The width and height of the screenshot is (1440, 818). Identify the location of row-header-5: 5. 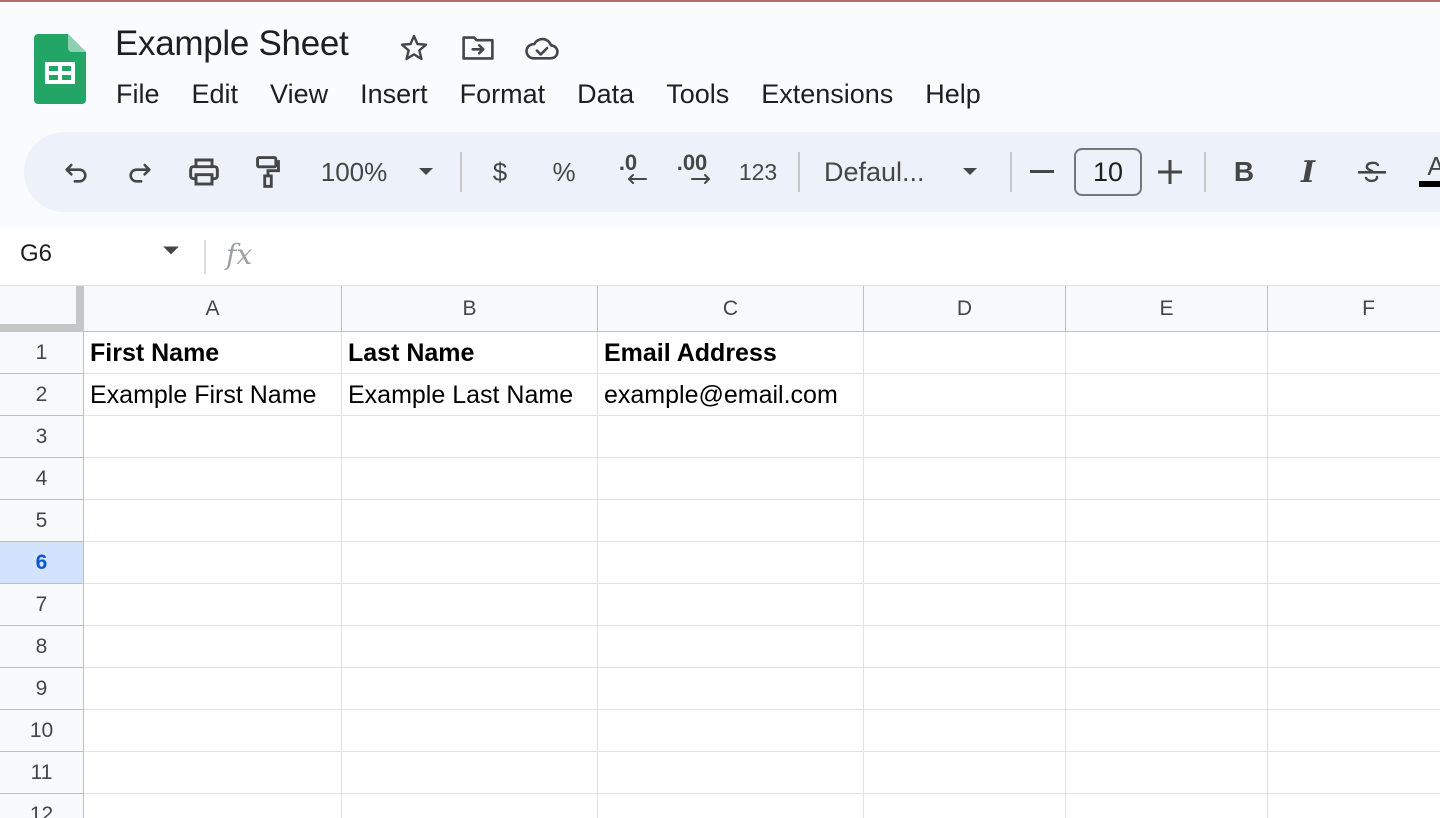
(42, 521).